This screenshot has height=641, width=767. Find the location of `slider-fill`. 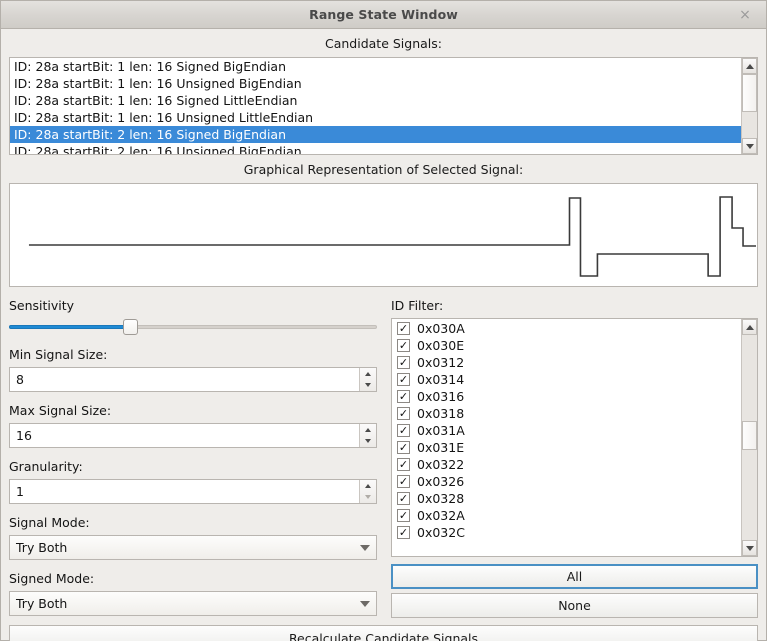

slider-fill is located at coordinates (70, 327).